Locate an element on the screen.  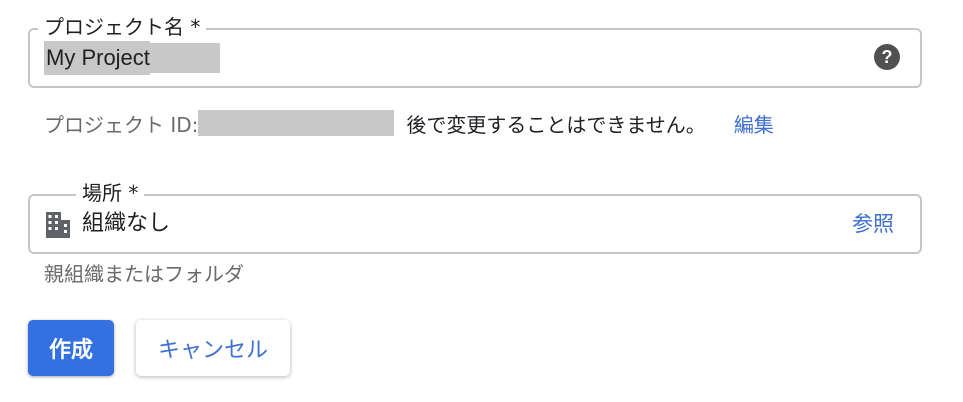
location-helper-text: 親組織またはフォルダ is located at coordinates (144, 274).